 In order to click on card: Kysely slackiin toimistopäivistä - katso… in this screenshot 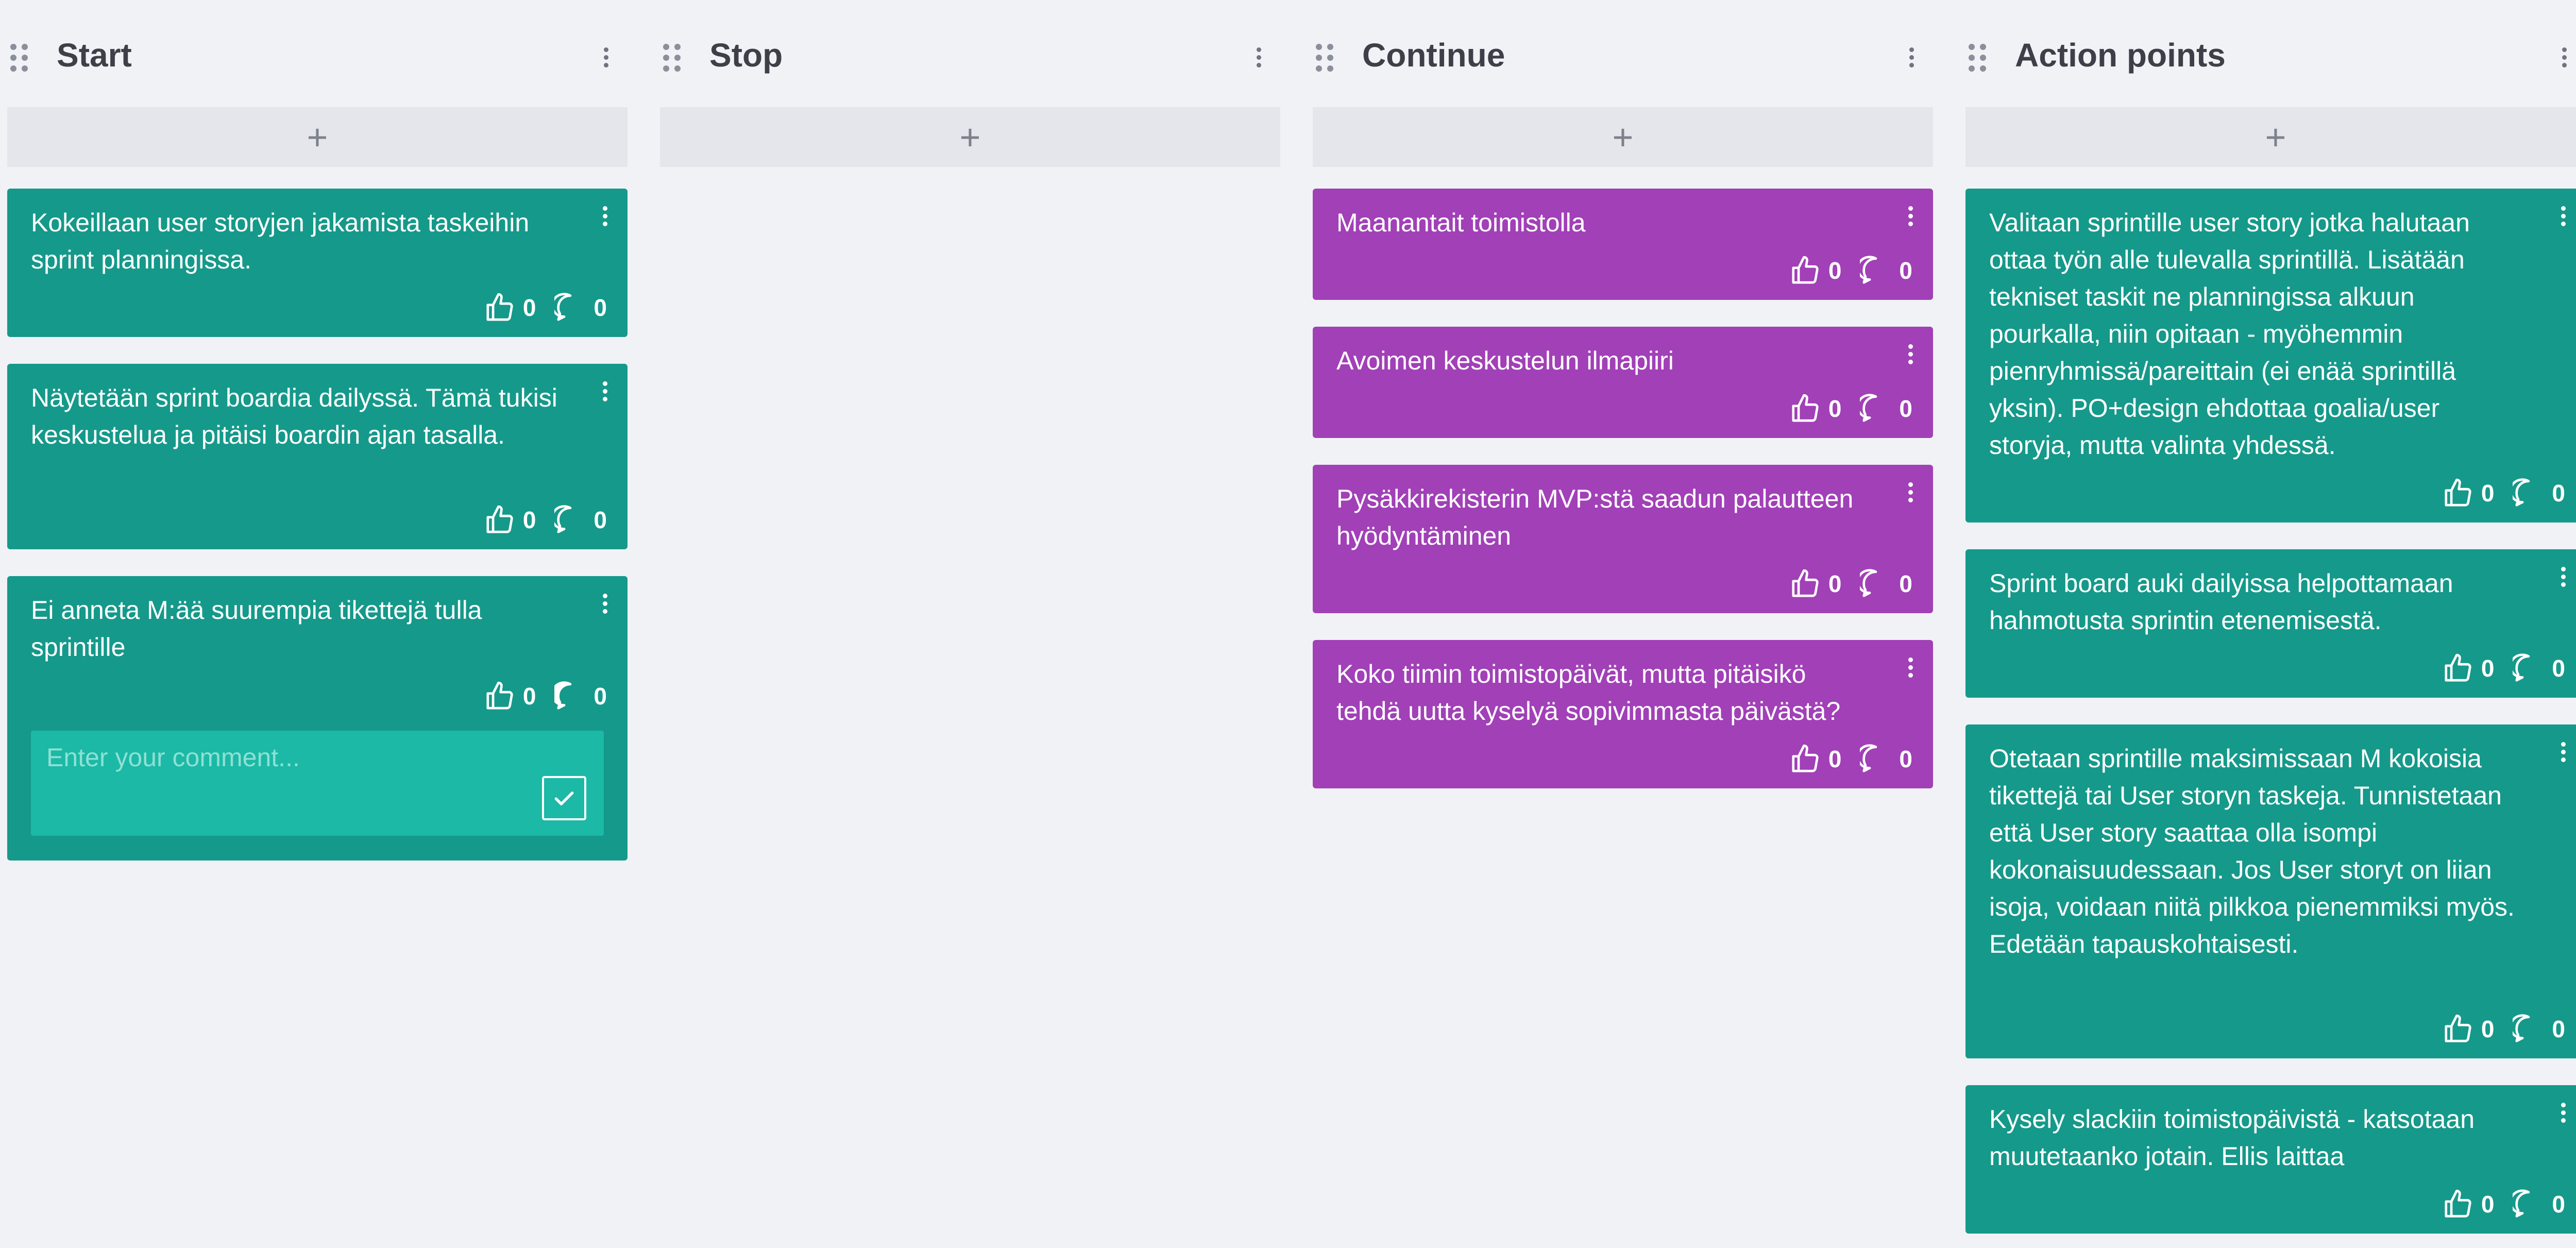, I will do `click(2271, 1160)`.